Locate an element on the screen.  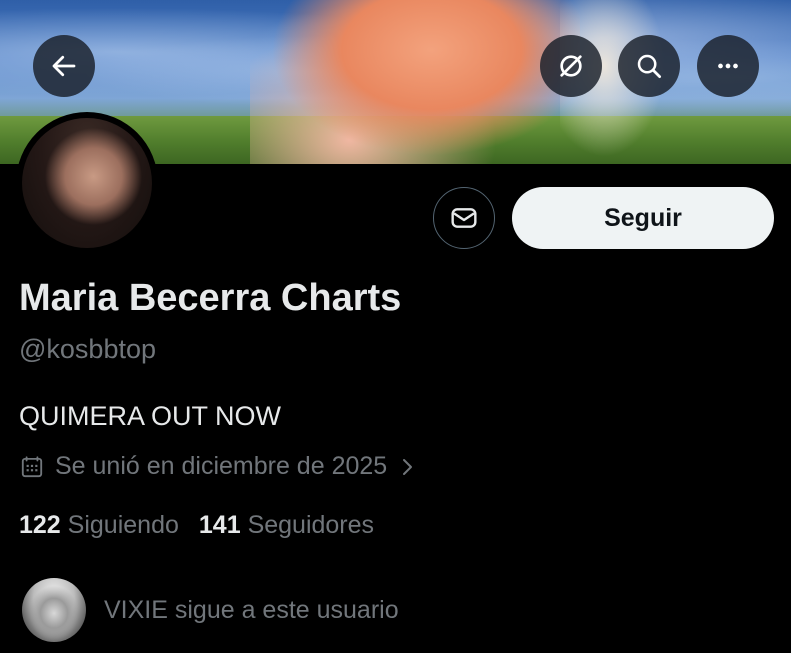
banner-figure is located at coordinates (415, 82).